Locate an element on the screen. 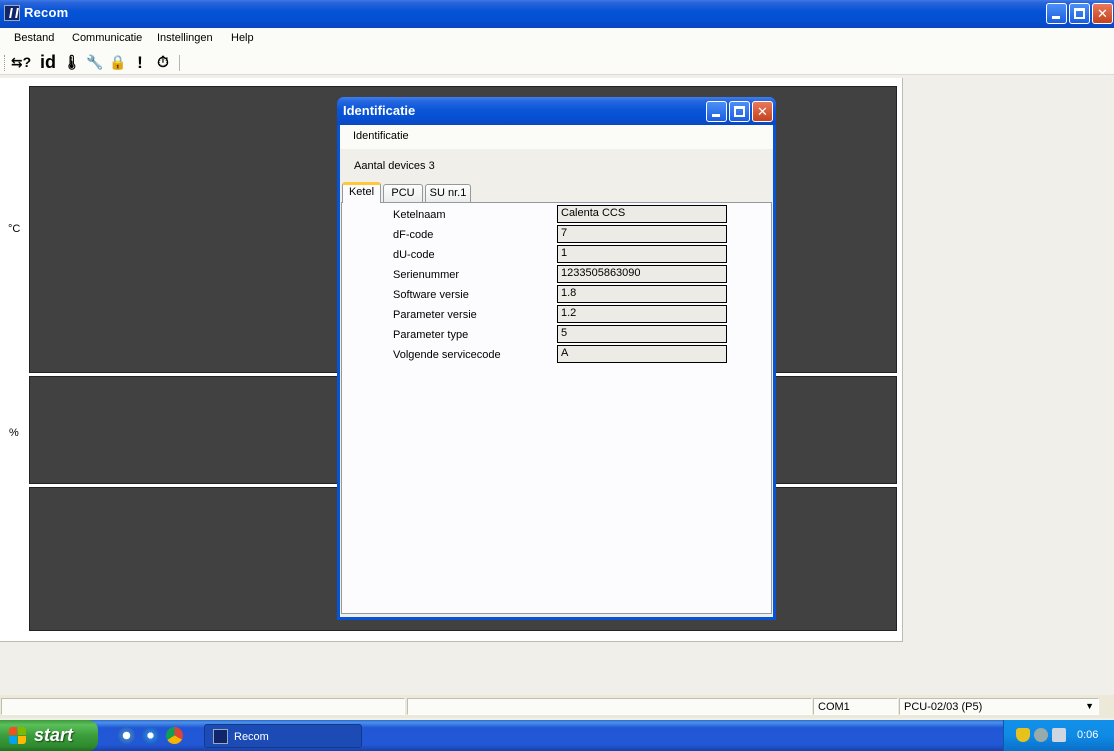 Image resolution: width=1114 pixels, height=751 pixels. menu-help: Help is located at coordinates (242, 38).